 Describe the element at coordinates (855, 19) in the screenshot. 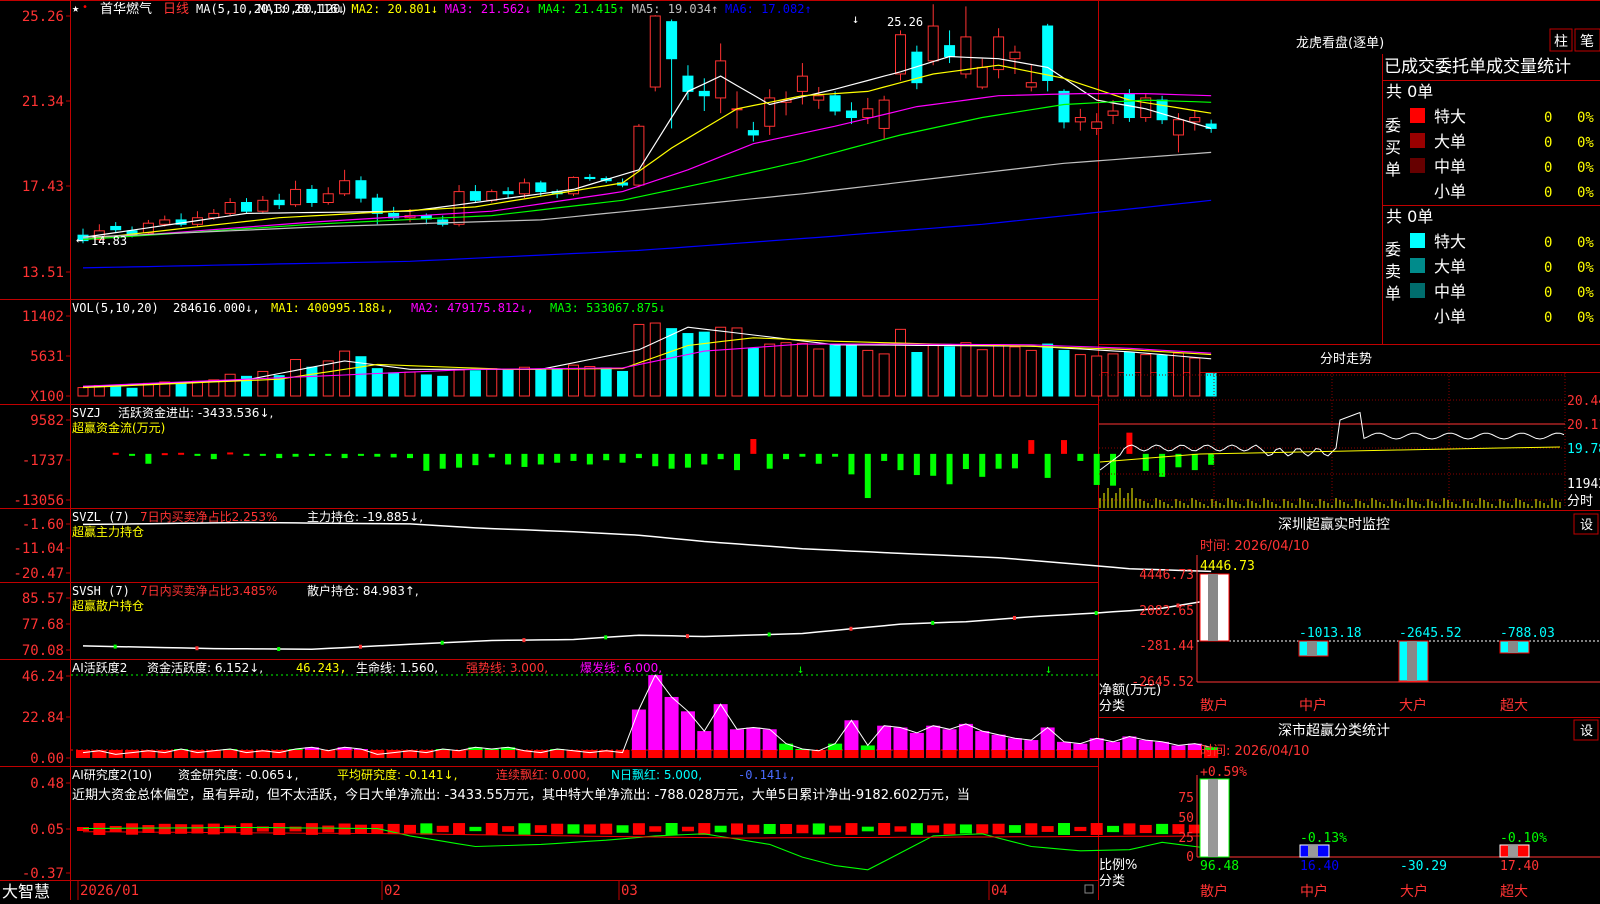

I see `high-price-marker: ↓` at that location.